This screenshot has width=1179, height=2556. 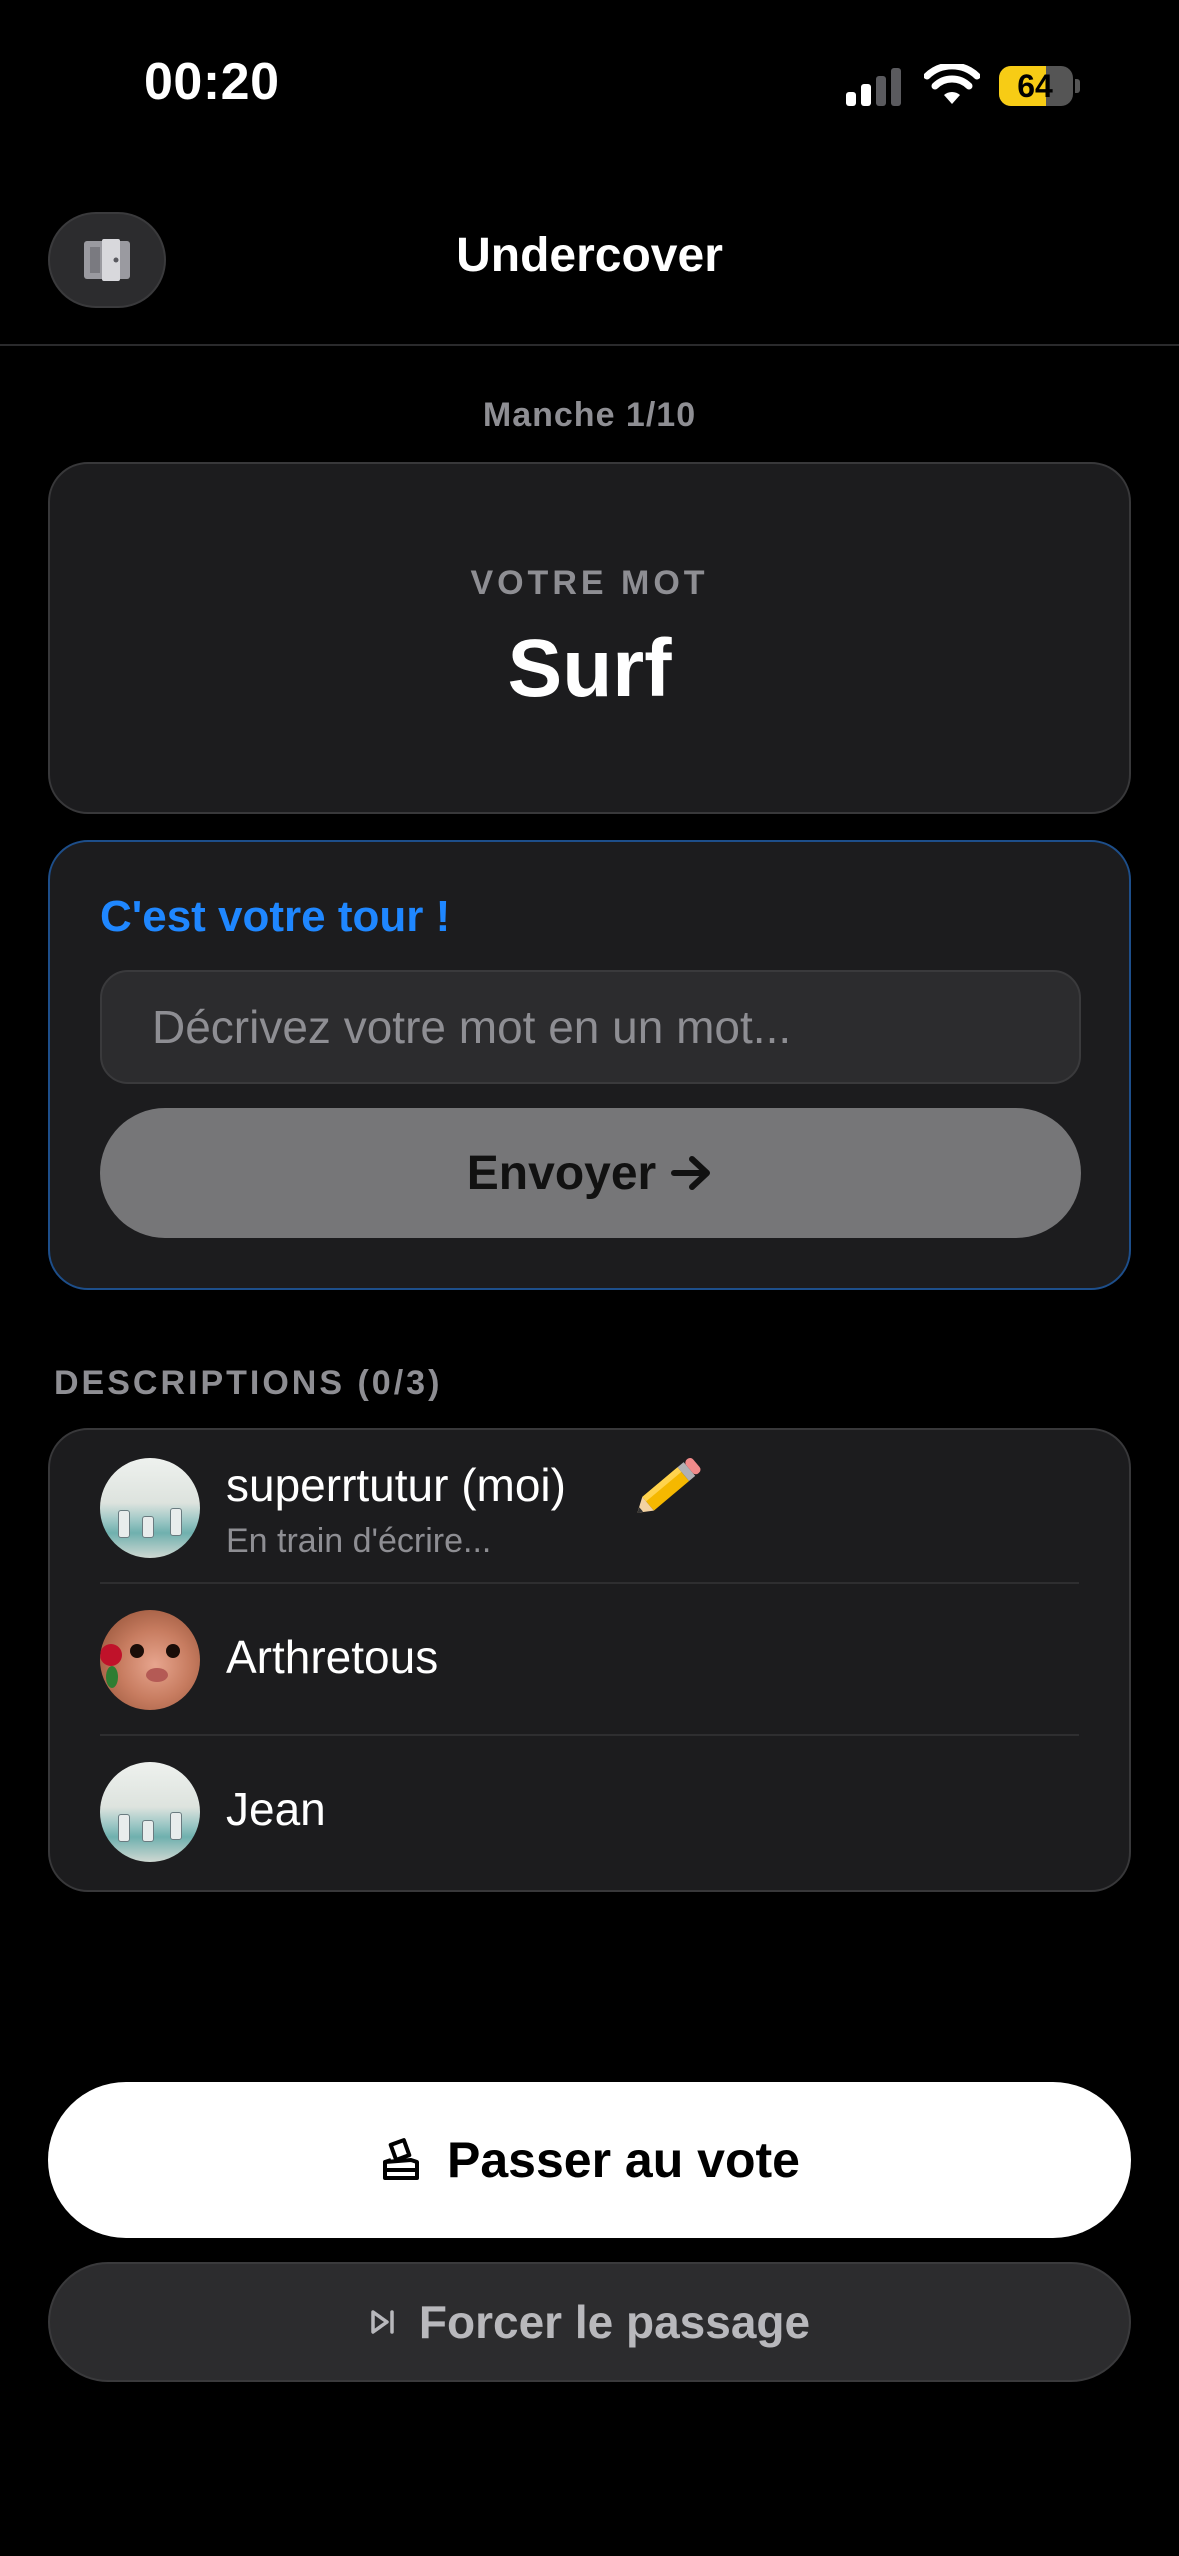 I want to click on send-button: Envoyer, so click(x=590, y=1173).